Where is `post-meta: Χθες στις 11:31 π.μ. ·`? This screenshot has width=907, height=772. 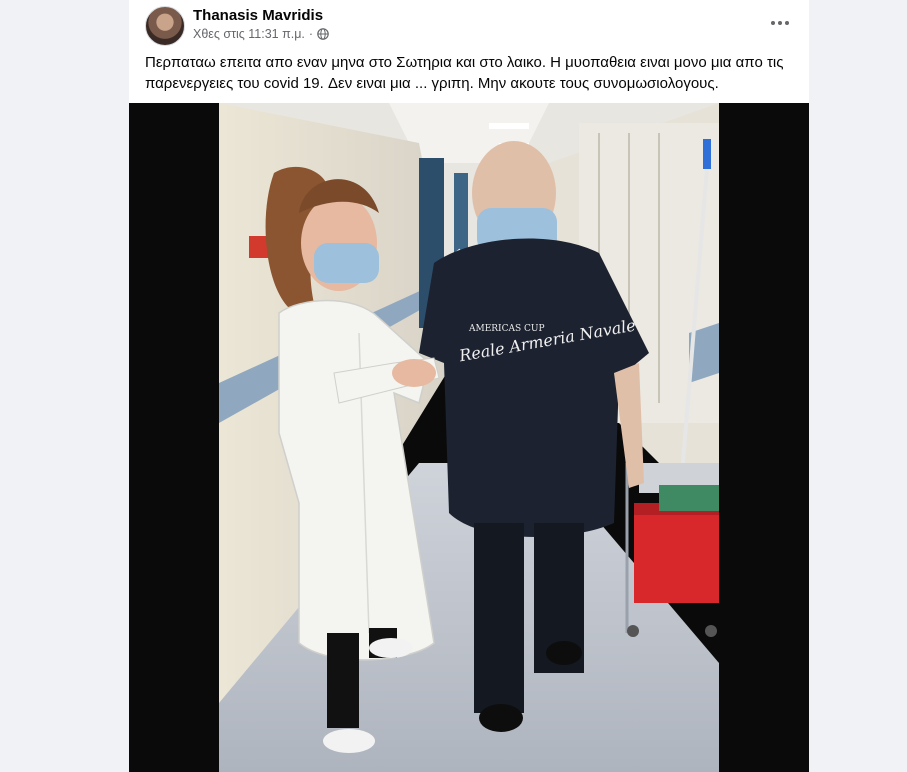 post-meta: Χθες στις 11:31 π.μ. · is located at coordinates (261, 34).